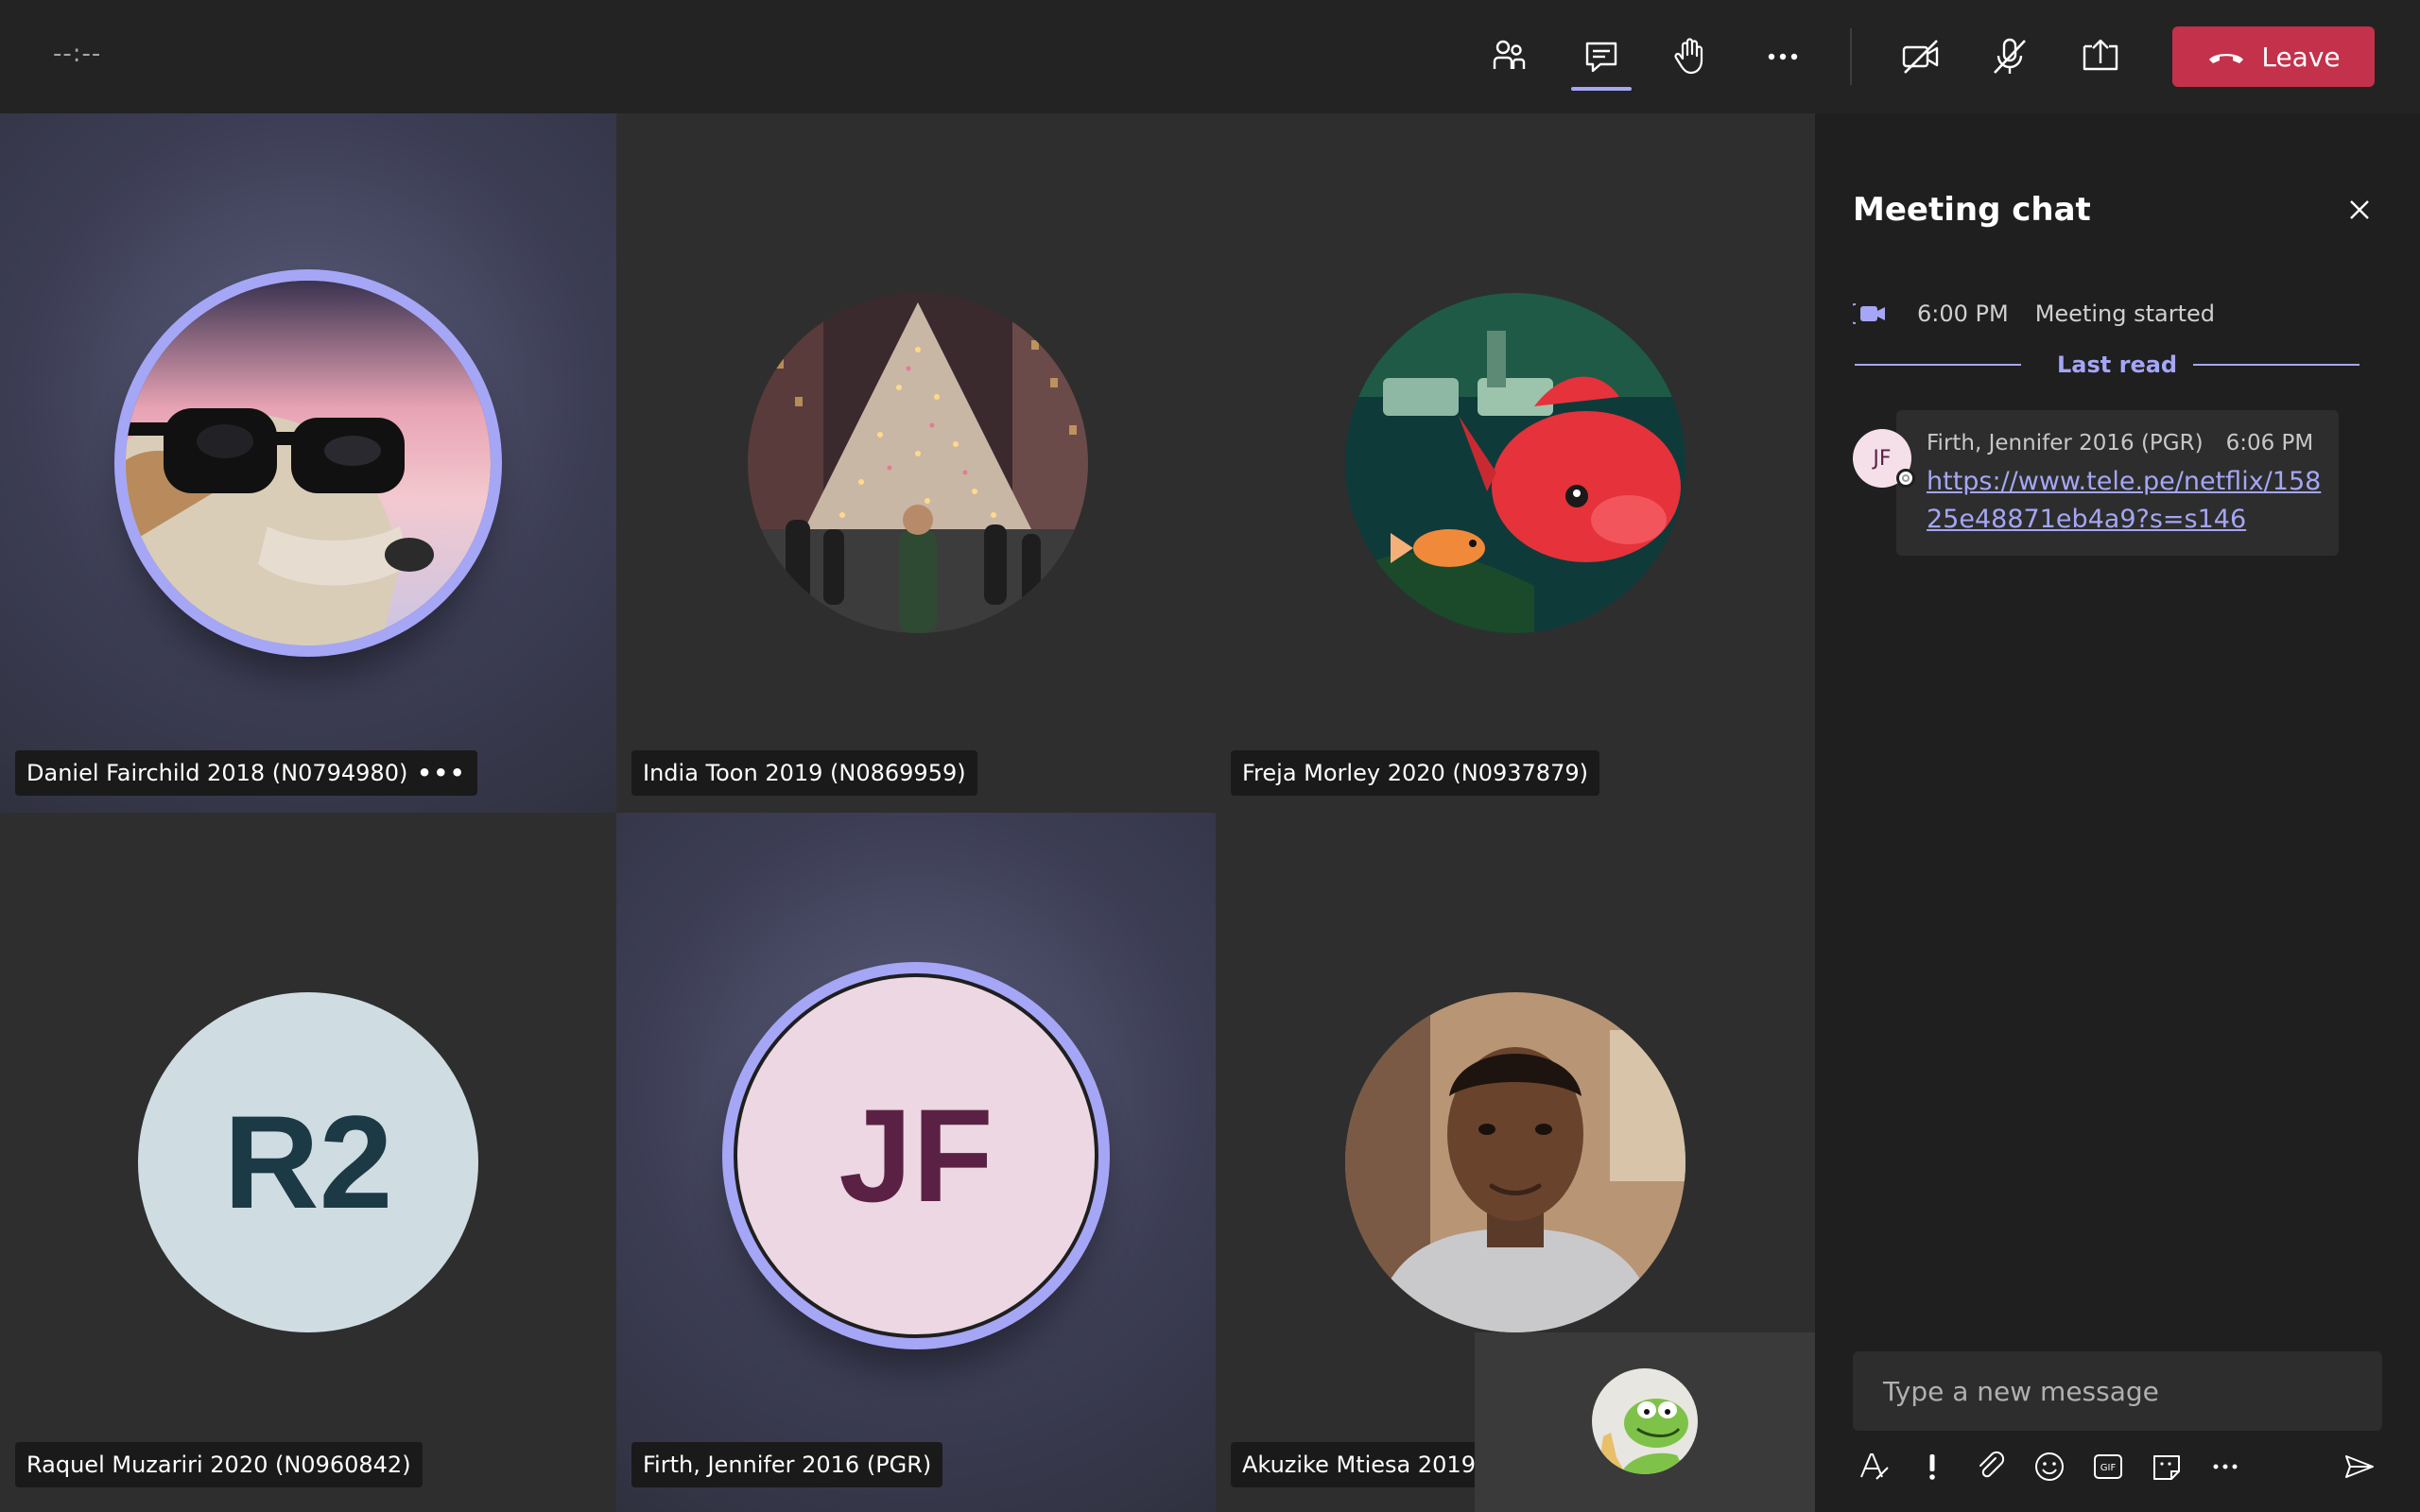  I want to click on format-button, so click(1873, 1466).